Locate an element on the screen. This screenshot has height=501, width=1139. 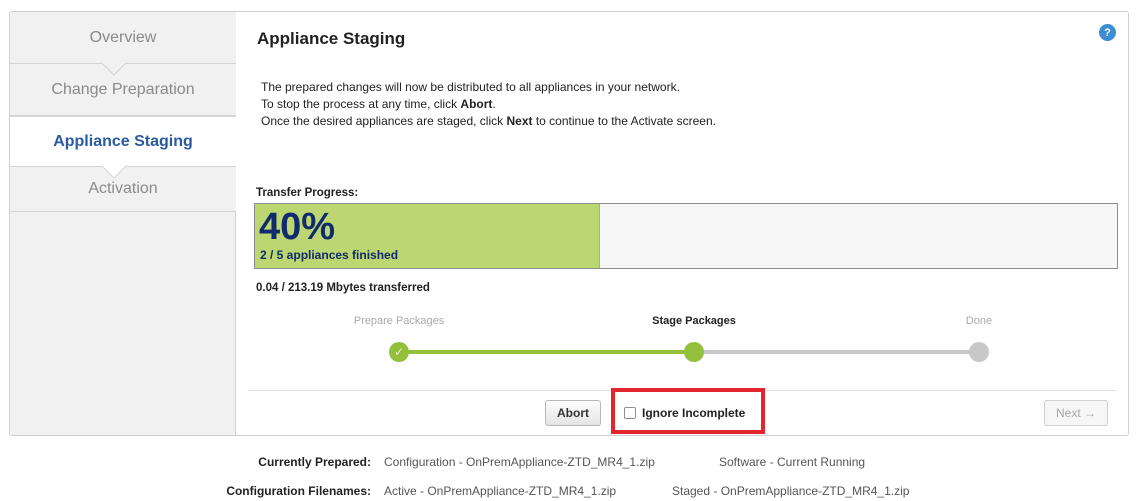
stage-dot-current is located at coordinates (694, 352).